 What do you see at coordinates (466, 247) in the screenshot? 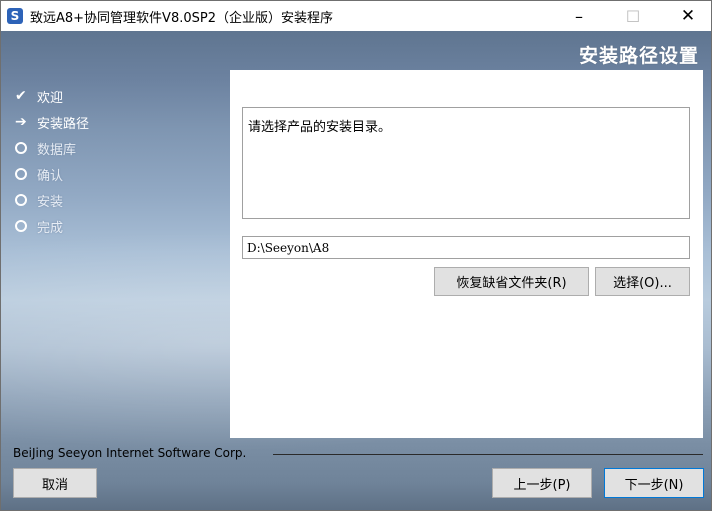
I see `install-path-input` at bounding box center [466, 247].